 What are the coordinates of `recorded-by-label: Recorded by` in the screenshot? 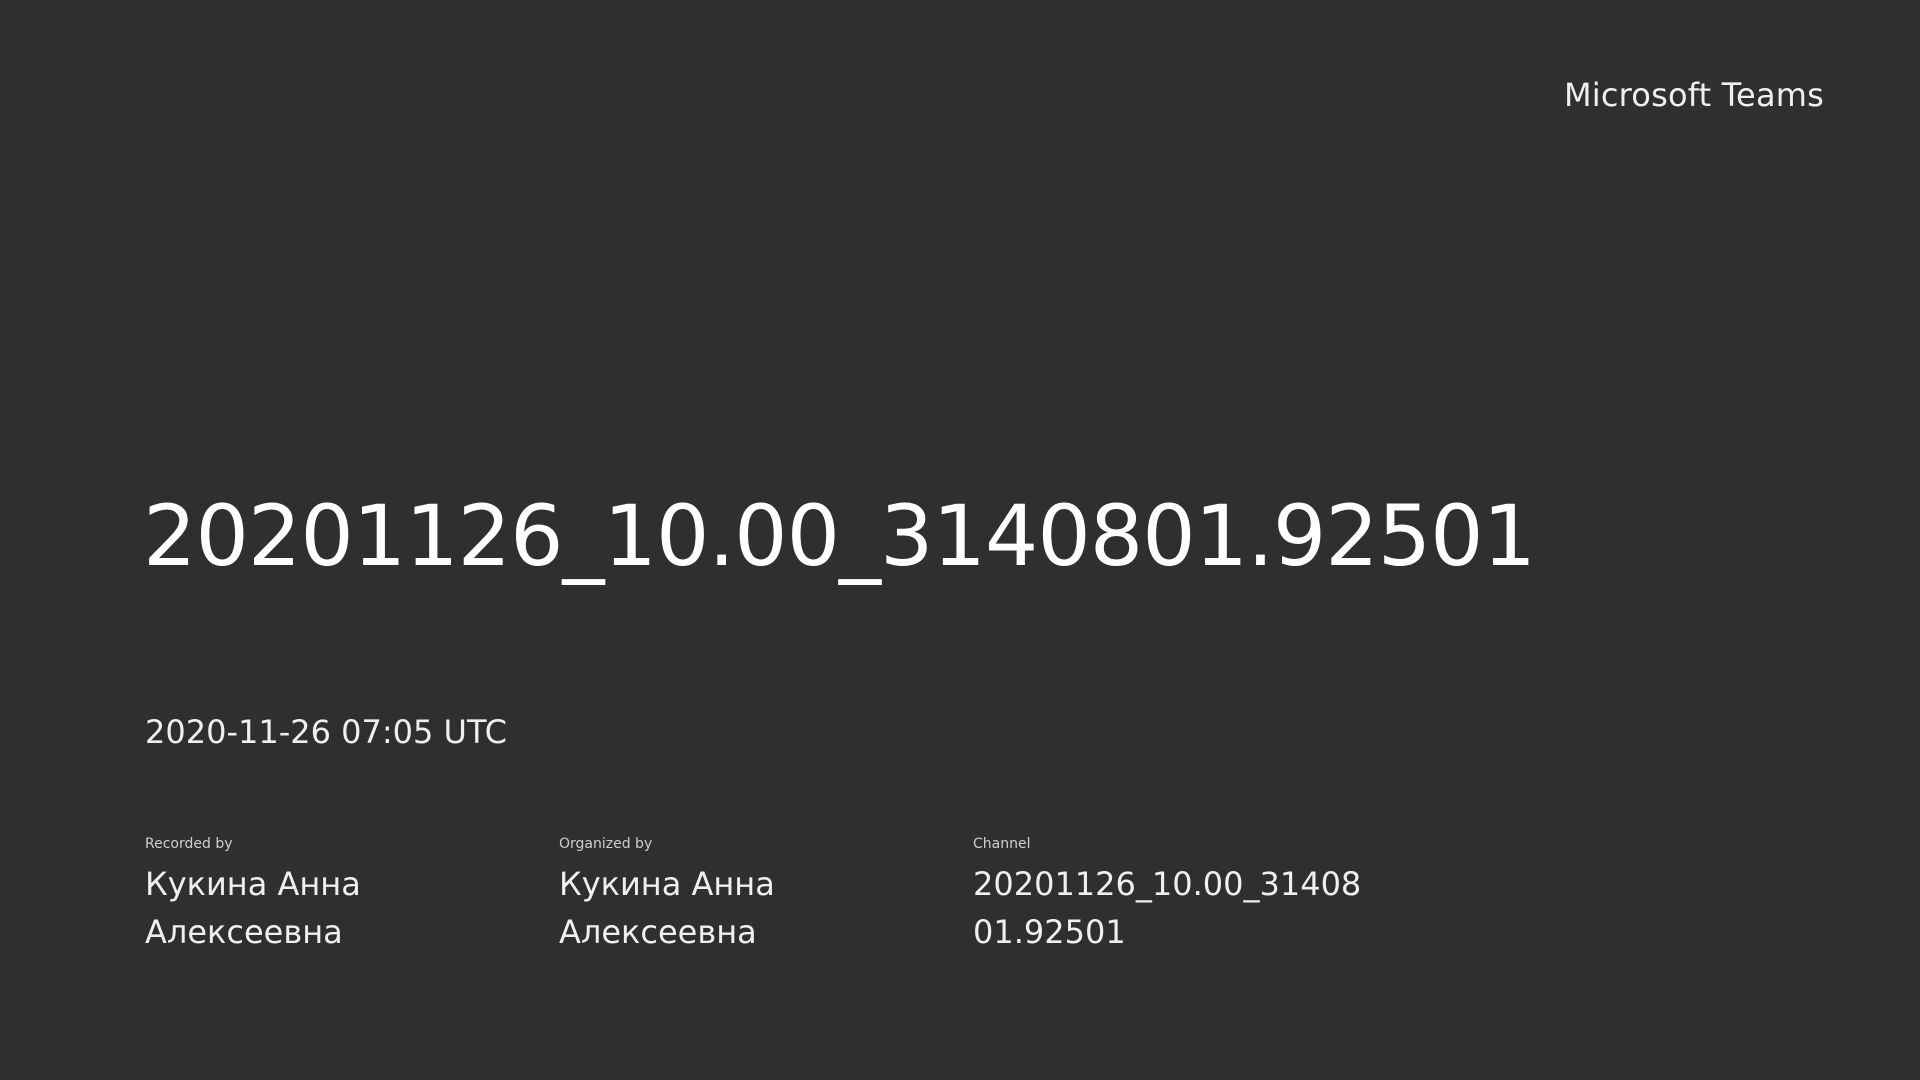 It's located at (189, 844).